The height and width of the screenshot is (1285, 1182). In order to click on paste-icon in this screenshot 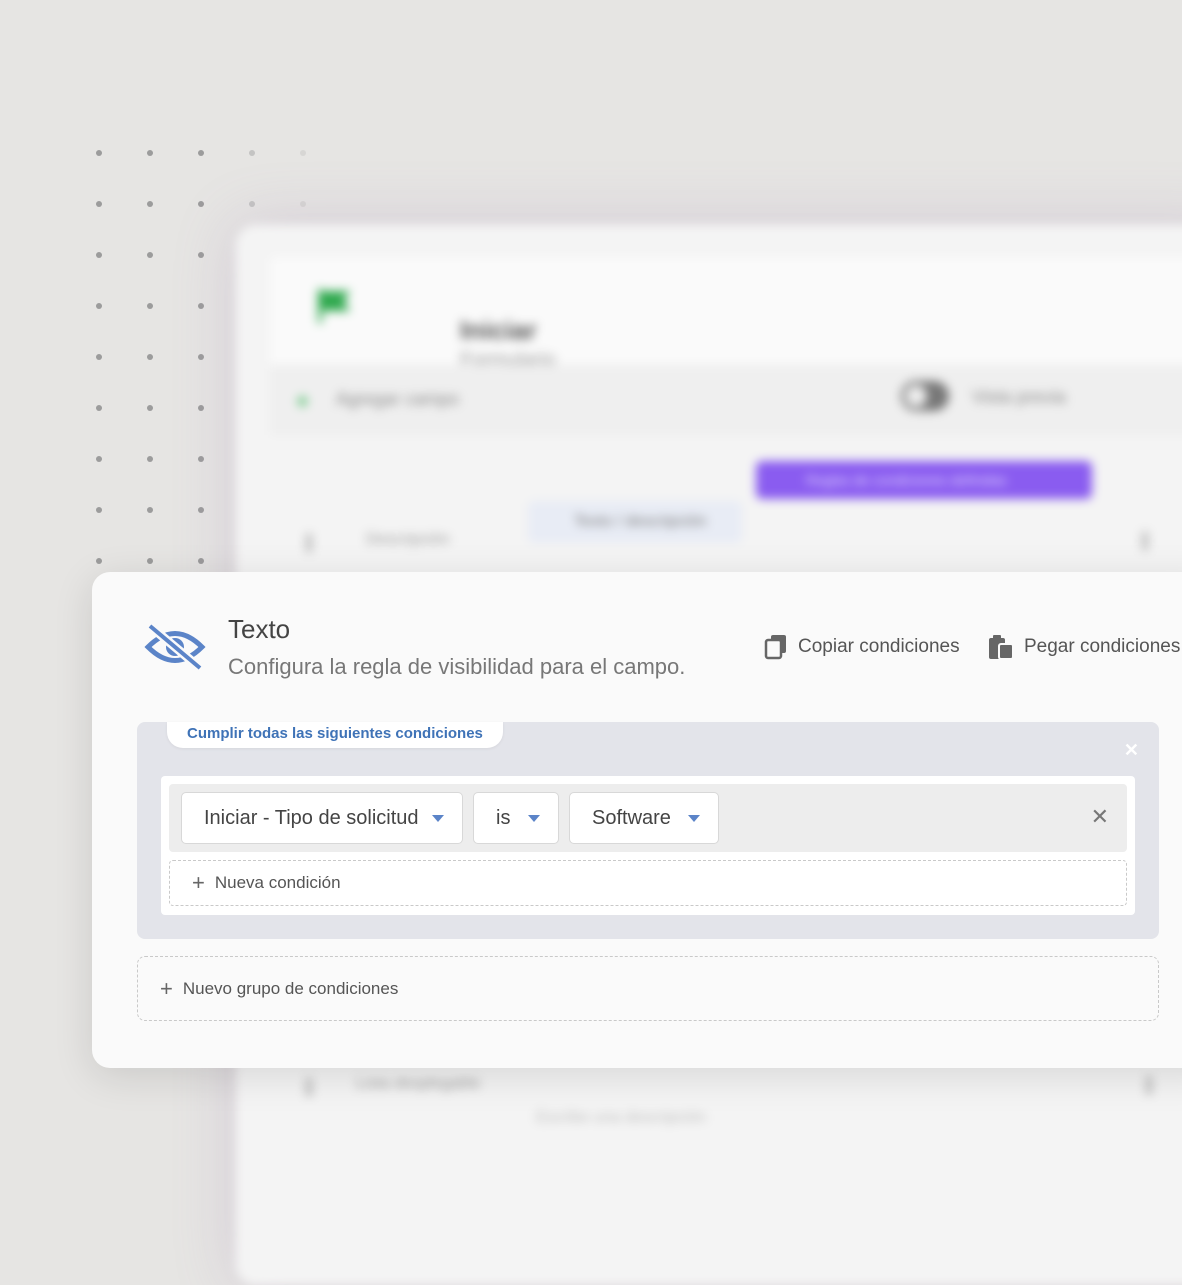, I will do `click(1001, 647)`.